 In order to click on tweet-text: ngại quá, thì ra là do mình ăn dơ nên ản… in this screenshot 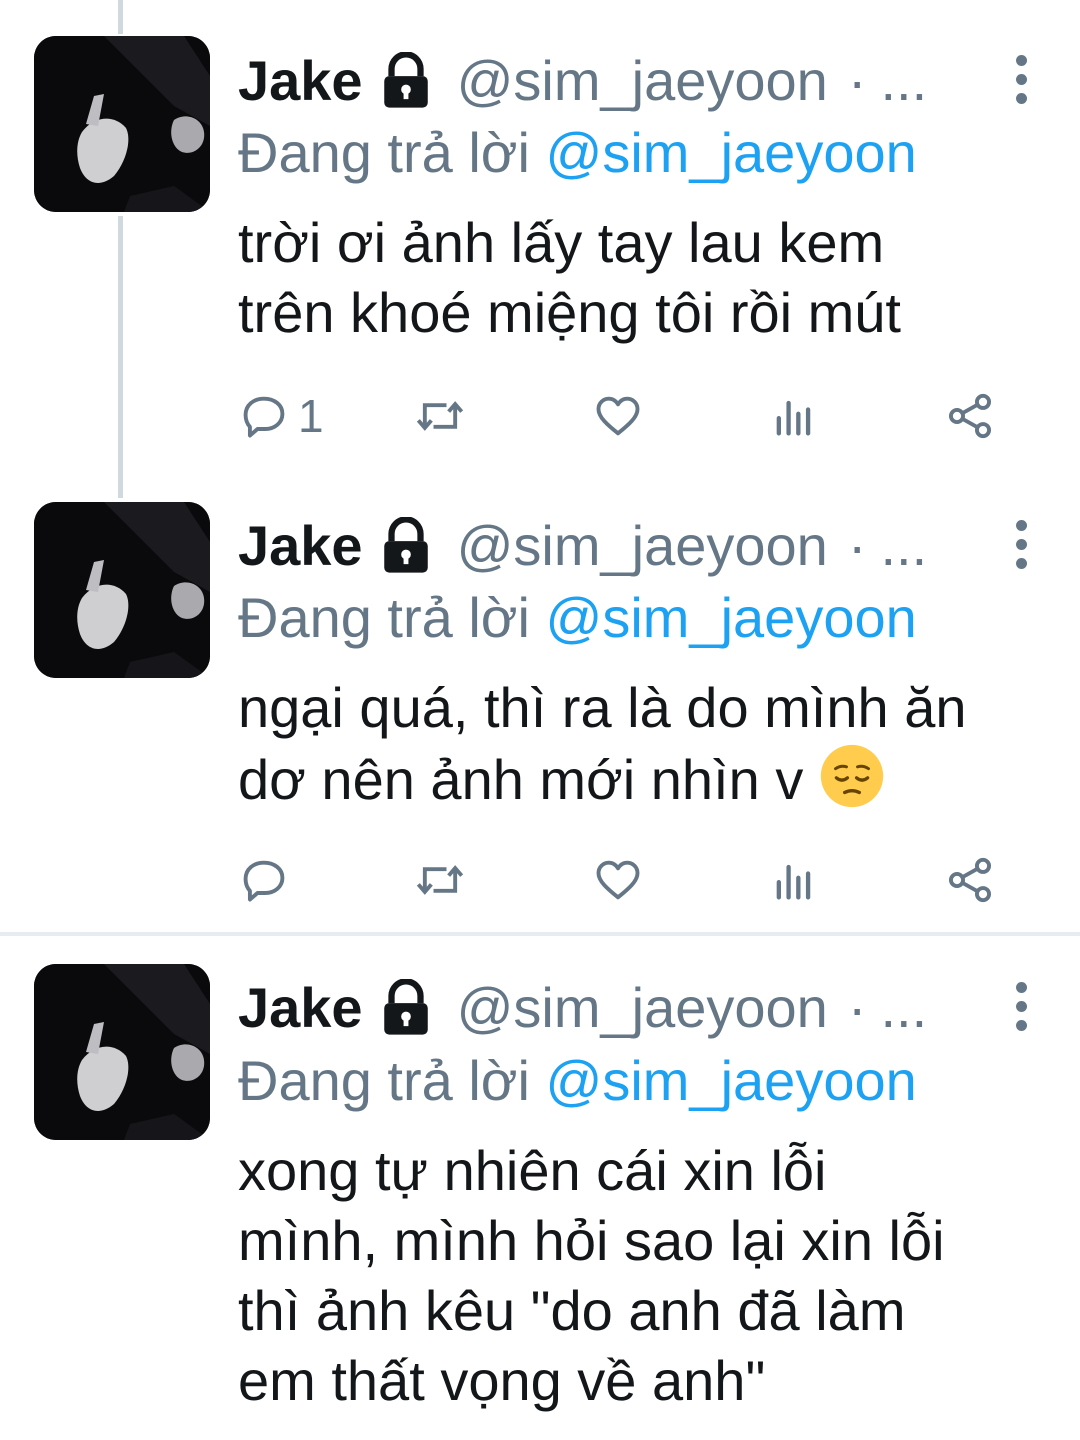, I will do `click(638, 744)`.